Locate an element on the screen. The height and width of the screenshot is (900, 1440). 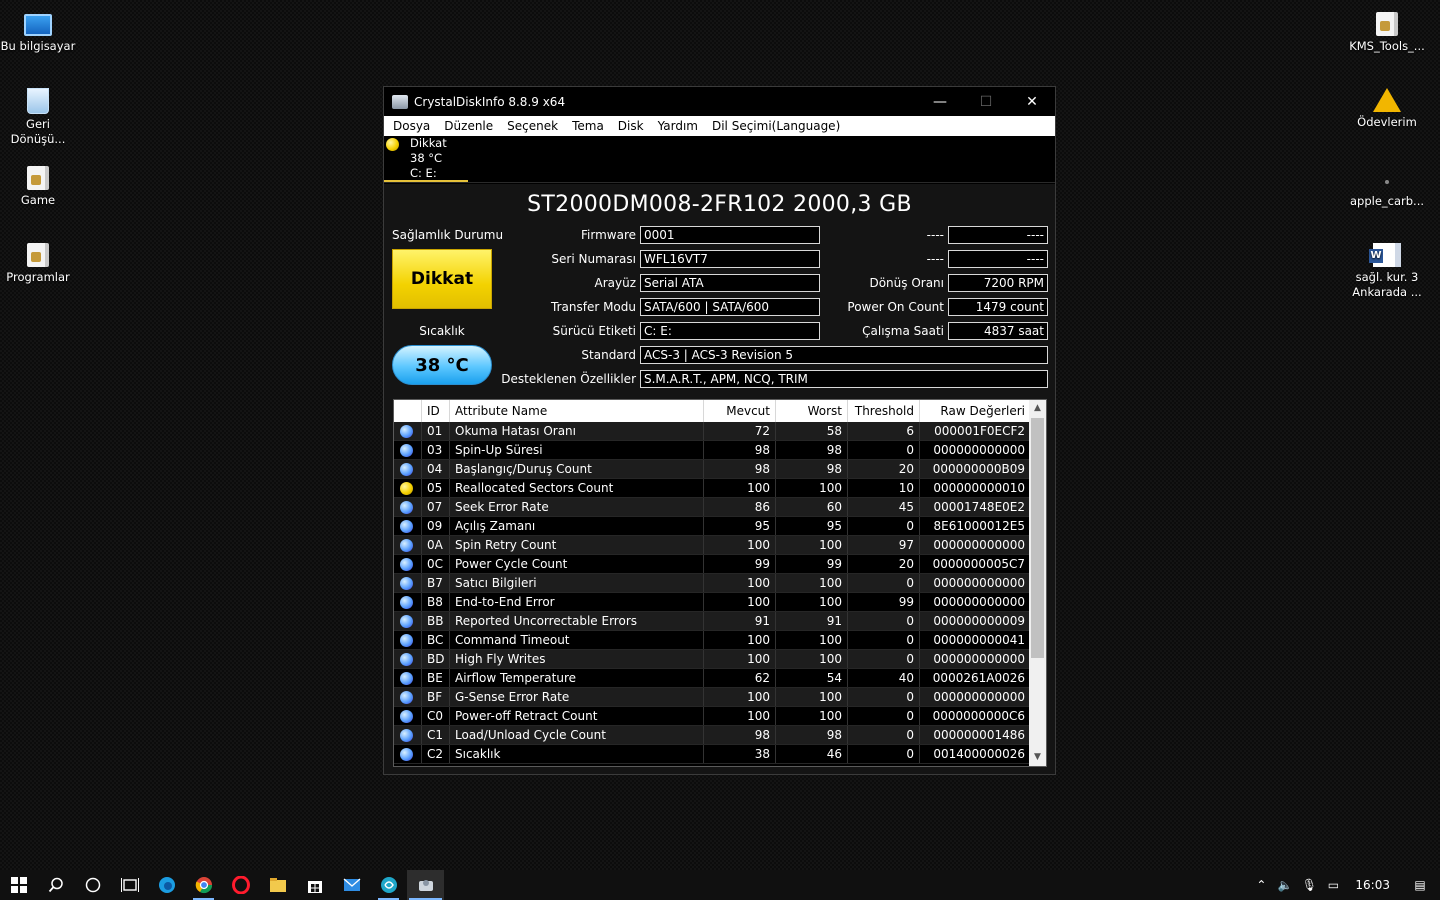
current-value: 62 is located at coordinates (740, 678).